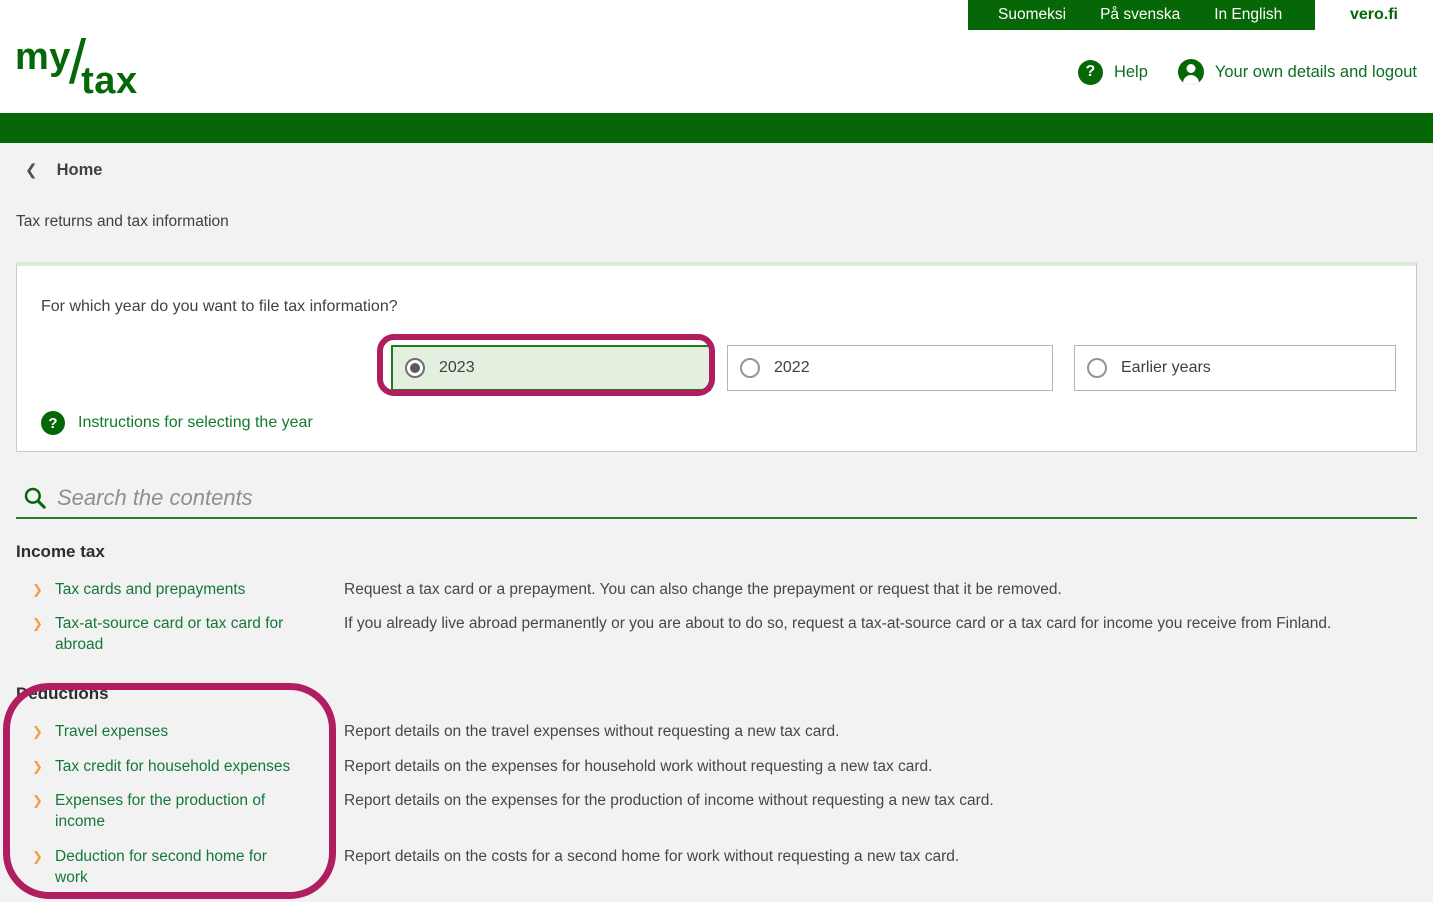 This screenshot has height=902, width=1433. I want to click on radio-selected-icon, so click(415, 368).